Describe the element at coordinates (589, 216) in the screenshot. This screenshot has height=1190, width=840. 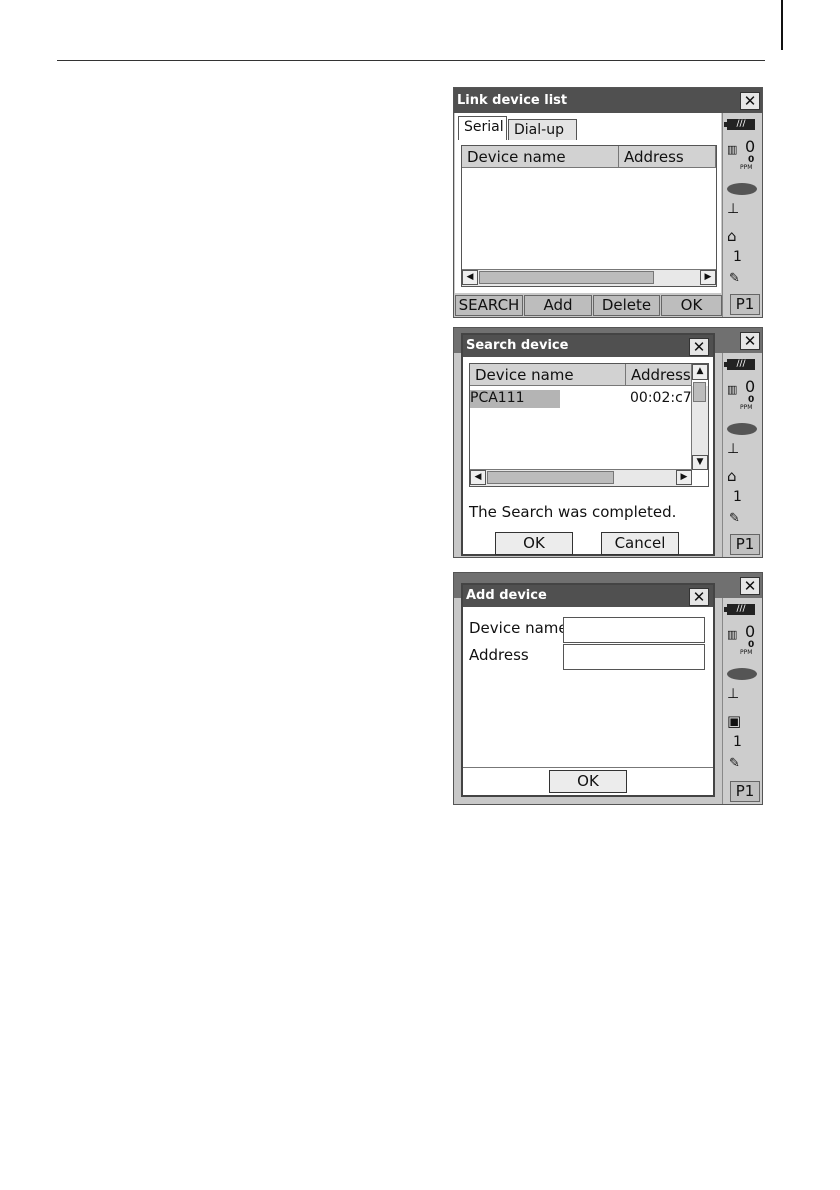
I see `device-list: Device name Address ◀ ▶` at that location.